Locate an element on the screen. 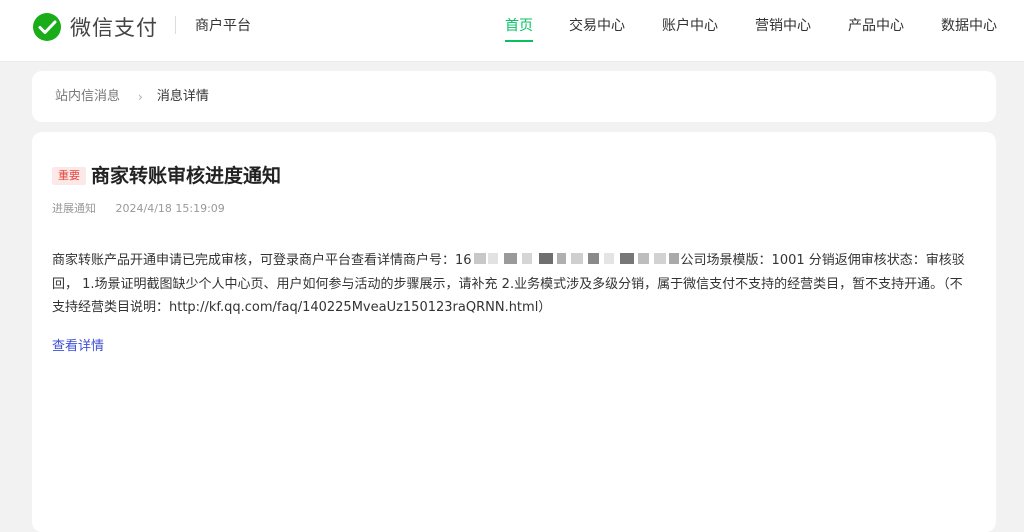  message-category: 进展通知 is located at coordinates (74, 208).